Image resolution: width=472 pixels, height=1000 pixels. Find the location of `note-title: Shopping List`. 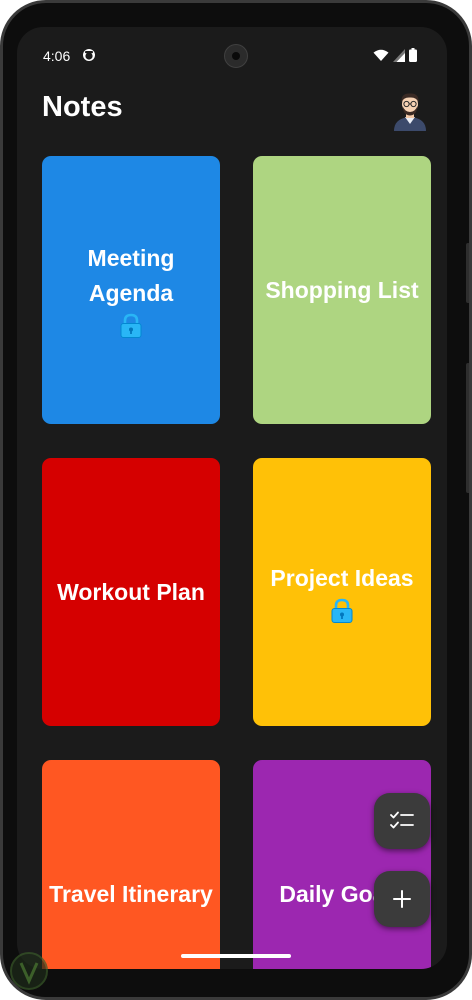

note-title: Shopping List is located at coordinates (342, 289).